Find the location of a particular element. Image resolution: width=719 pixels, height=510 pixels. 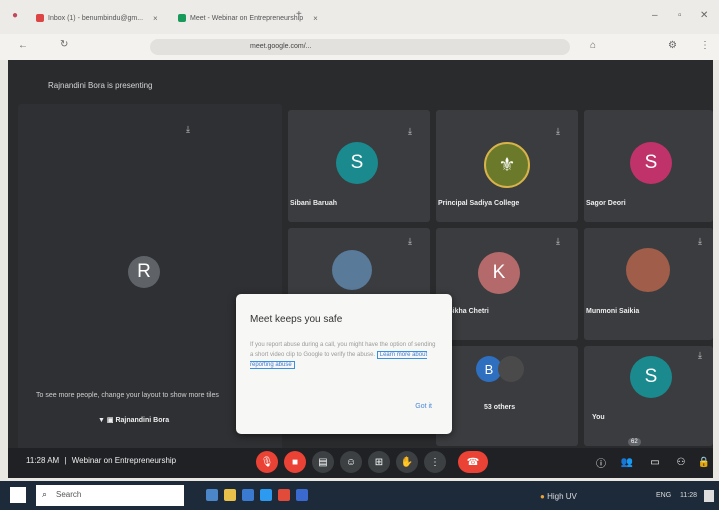

presenting-banner: Rajnandini Bora is presenting is located at coordinates (100, 85).